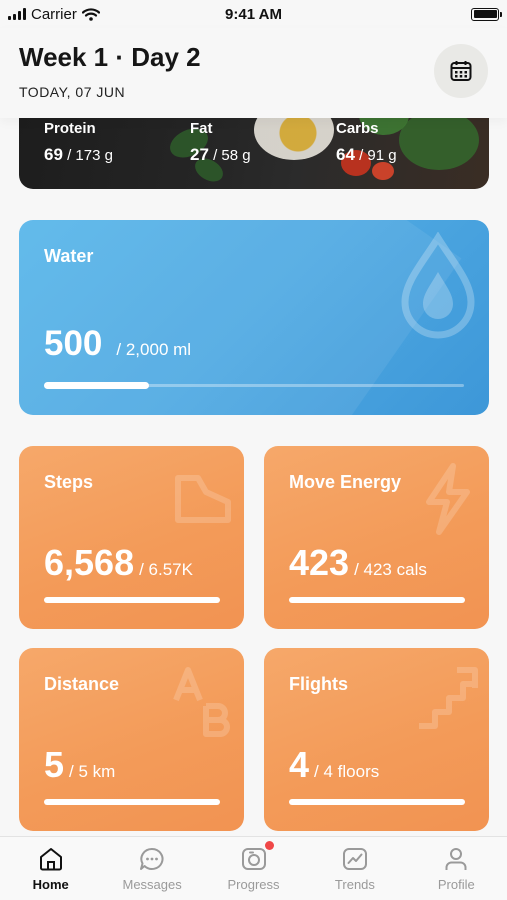 Image resolution: width=507 pixels, height=900 pixels. Describe the element at coordinates (354, 884) in the screenshot. I see `tab-label: Trends` at that location.